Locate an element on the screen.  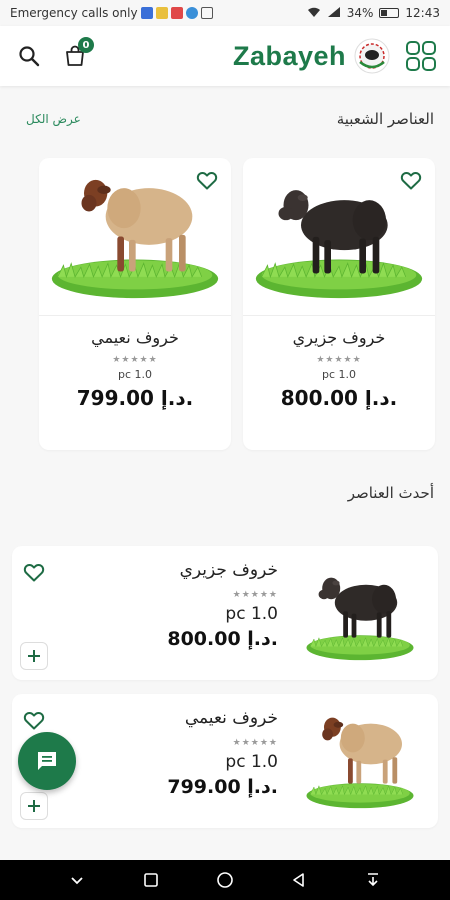
square-icon is located at coordinates (151, 880).